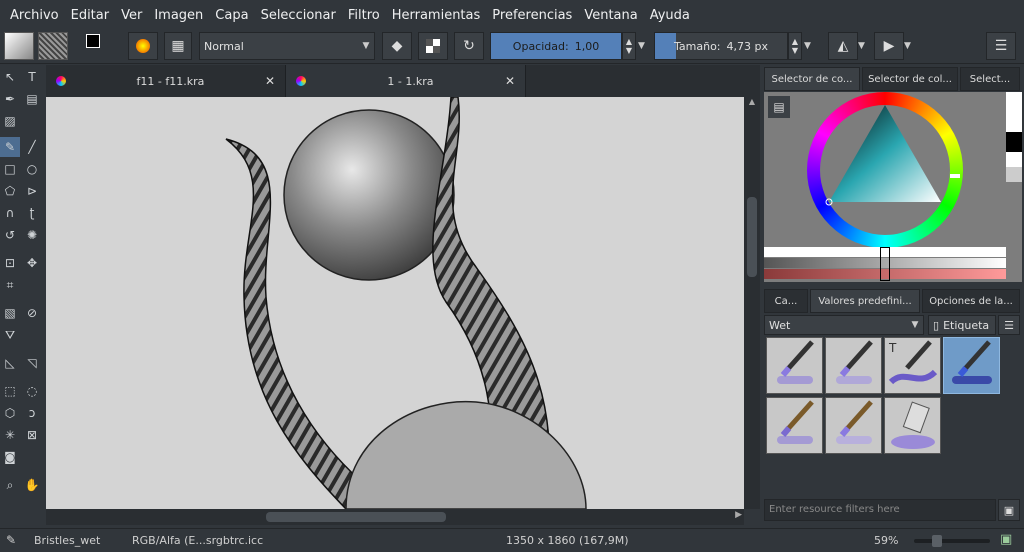  What do you see at coordinates (10, 121) in the screenshot?
I see `pattern-edit-tool: ▨` at bounding box center [10, 121].